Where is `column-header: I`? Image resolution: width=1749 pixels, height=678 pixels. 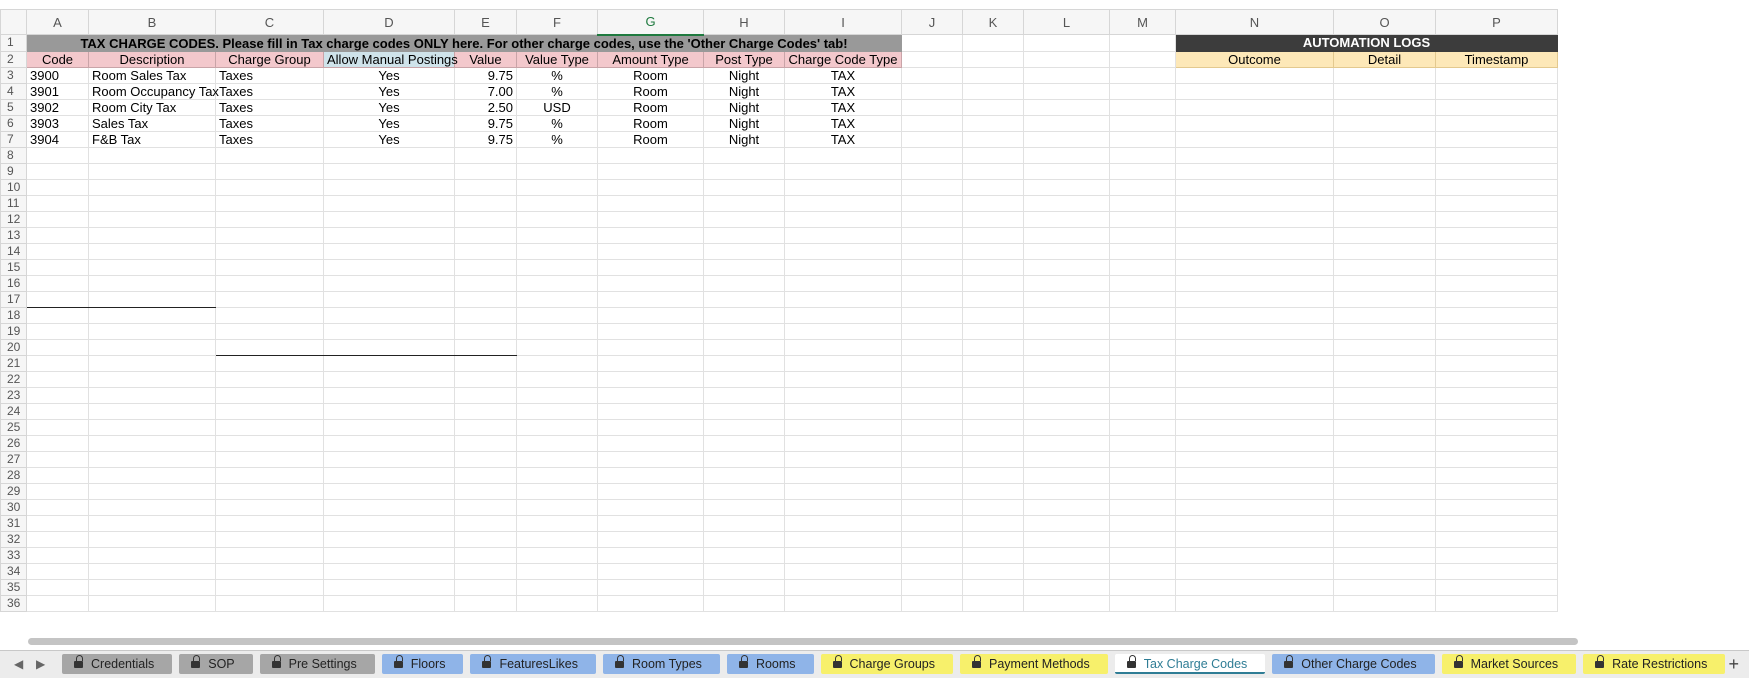
column-header: I is located at coordinates (843, 22).